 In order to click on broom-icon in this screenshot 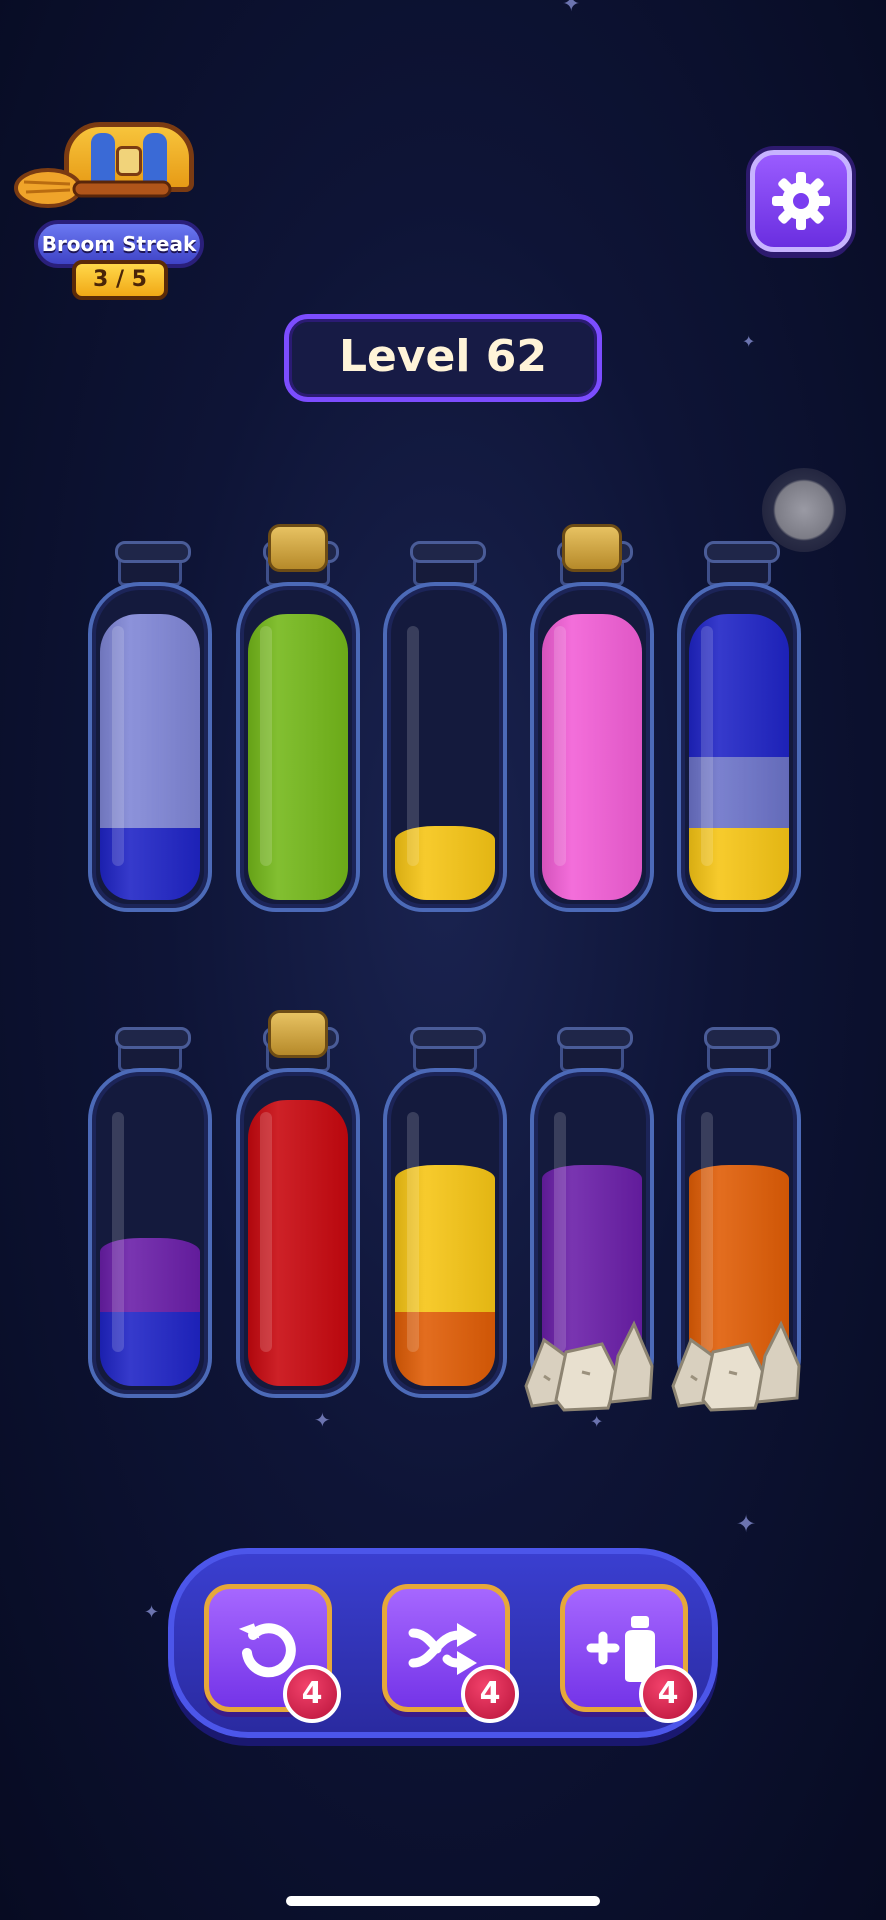, I will do `click(93, 188)`.